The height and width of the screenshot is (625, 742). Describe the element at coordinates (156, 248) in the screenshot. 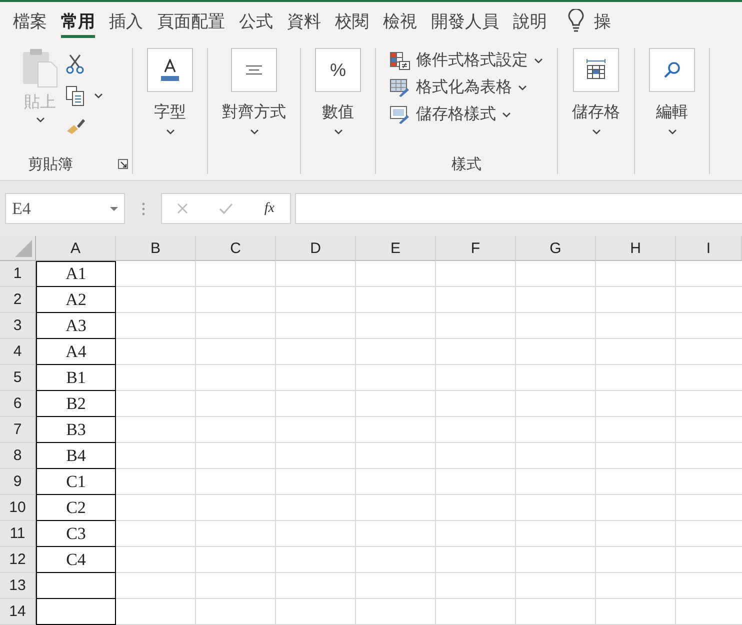

I see `column-header: B` at that location.